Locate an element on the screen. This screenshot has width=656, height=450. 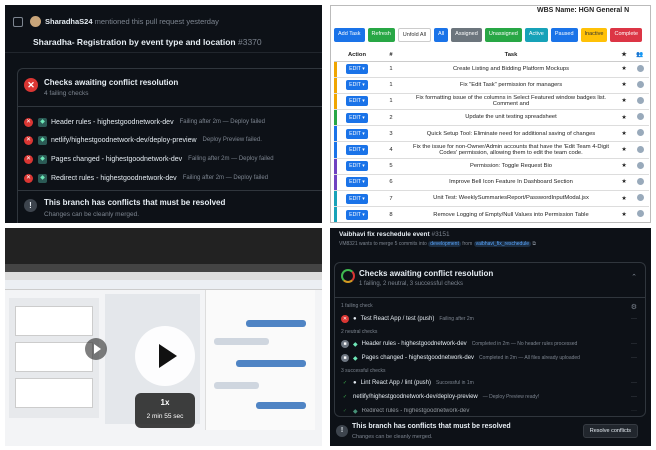
filter-button: All is located at coordinates (441, 35).